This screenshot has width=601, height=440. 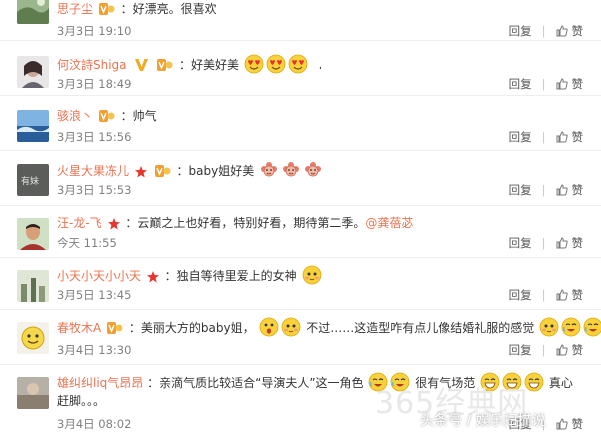 I want to click on comment-time: 3月4日 08:02, so click(x=94, y=424).